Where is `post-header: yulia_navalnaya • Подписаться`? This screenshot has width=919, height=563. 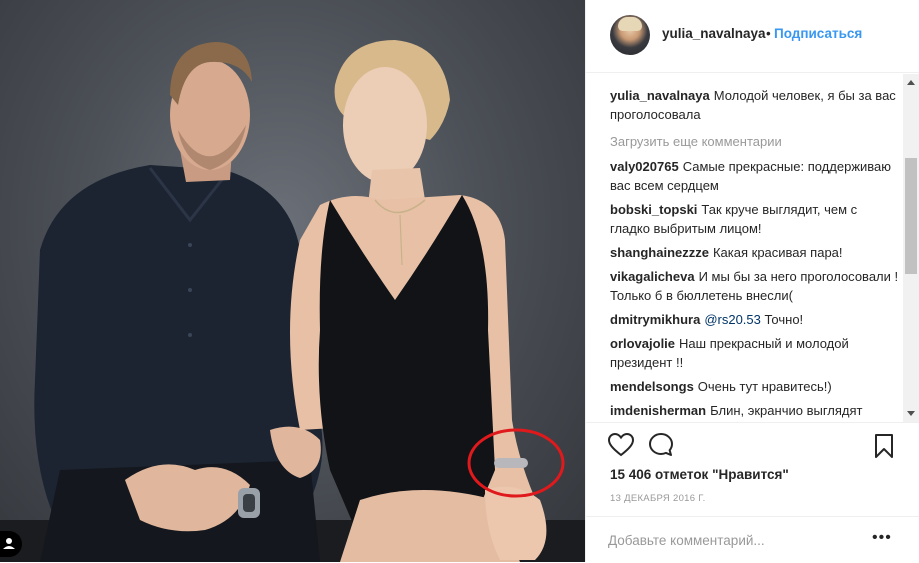 post-header: yulia_navalnaya • Подписаться is located at coordinates (752, 36).